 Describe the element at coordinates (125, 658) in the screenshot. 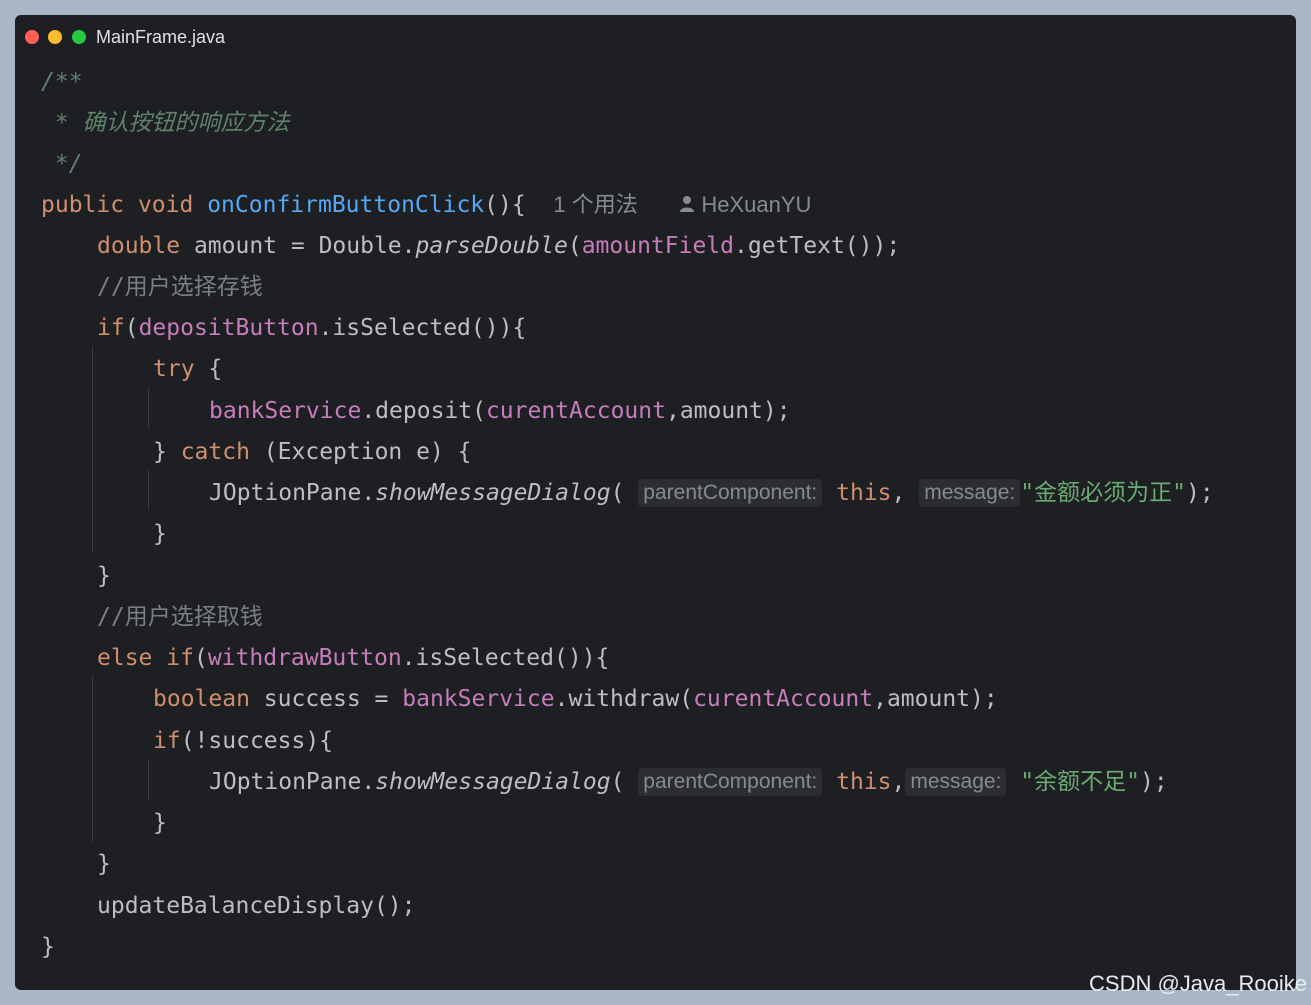

I see `keyword: else` at that location.